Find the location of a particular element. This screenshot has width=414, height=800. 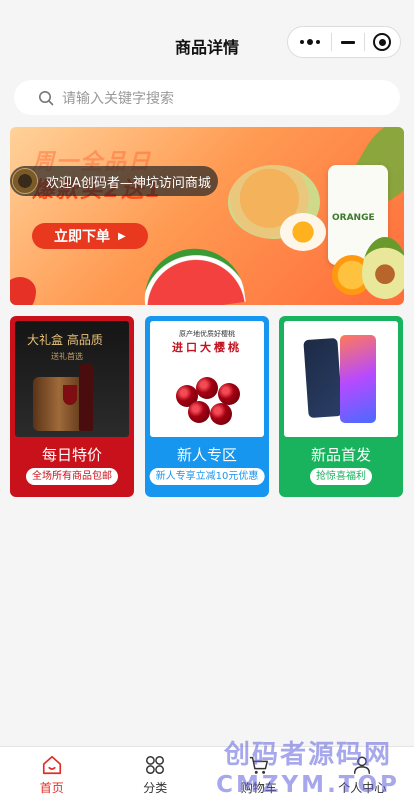

tab-cart: 购物车 is located at coordinates (259, 773).